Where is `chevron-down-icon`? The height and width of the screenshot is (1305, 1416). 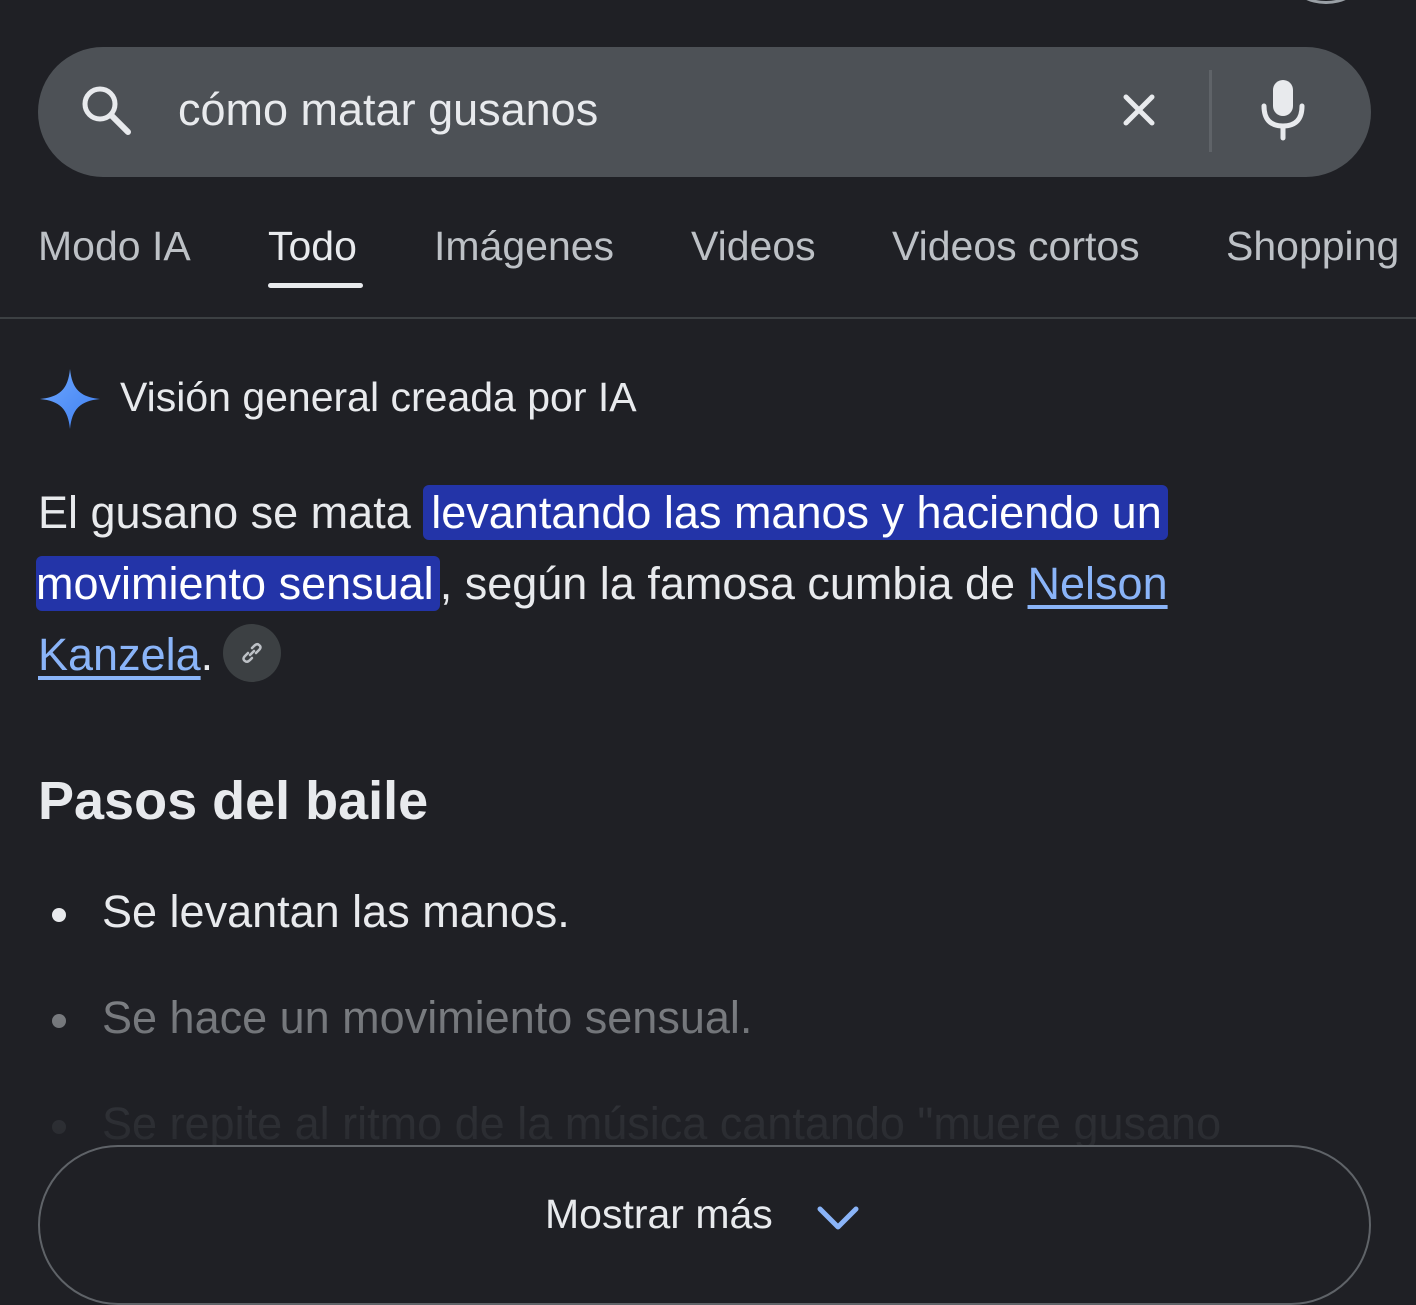 chevron-down-icon is located at coordinates (838, 1218).